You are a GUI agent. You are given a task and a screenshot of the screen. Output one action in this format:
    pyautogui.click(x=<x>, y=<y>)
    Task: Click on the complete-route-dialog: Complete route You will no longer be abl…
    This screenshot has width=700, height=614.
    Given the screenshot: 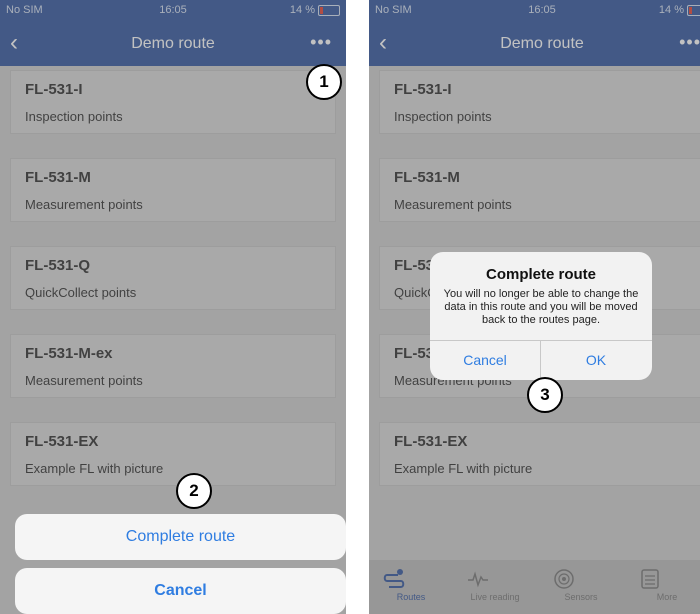 What is the action you would take?
    pyautogui.click(x=541, y=316)
    